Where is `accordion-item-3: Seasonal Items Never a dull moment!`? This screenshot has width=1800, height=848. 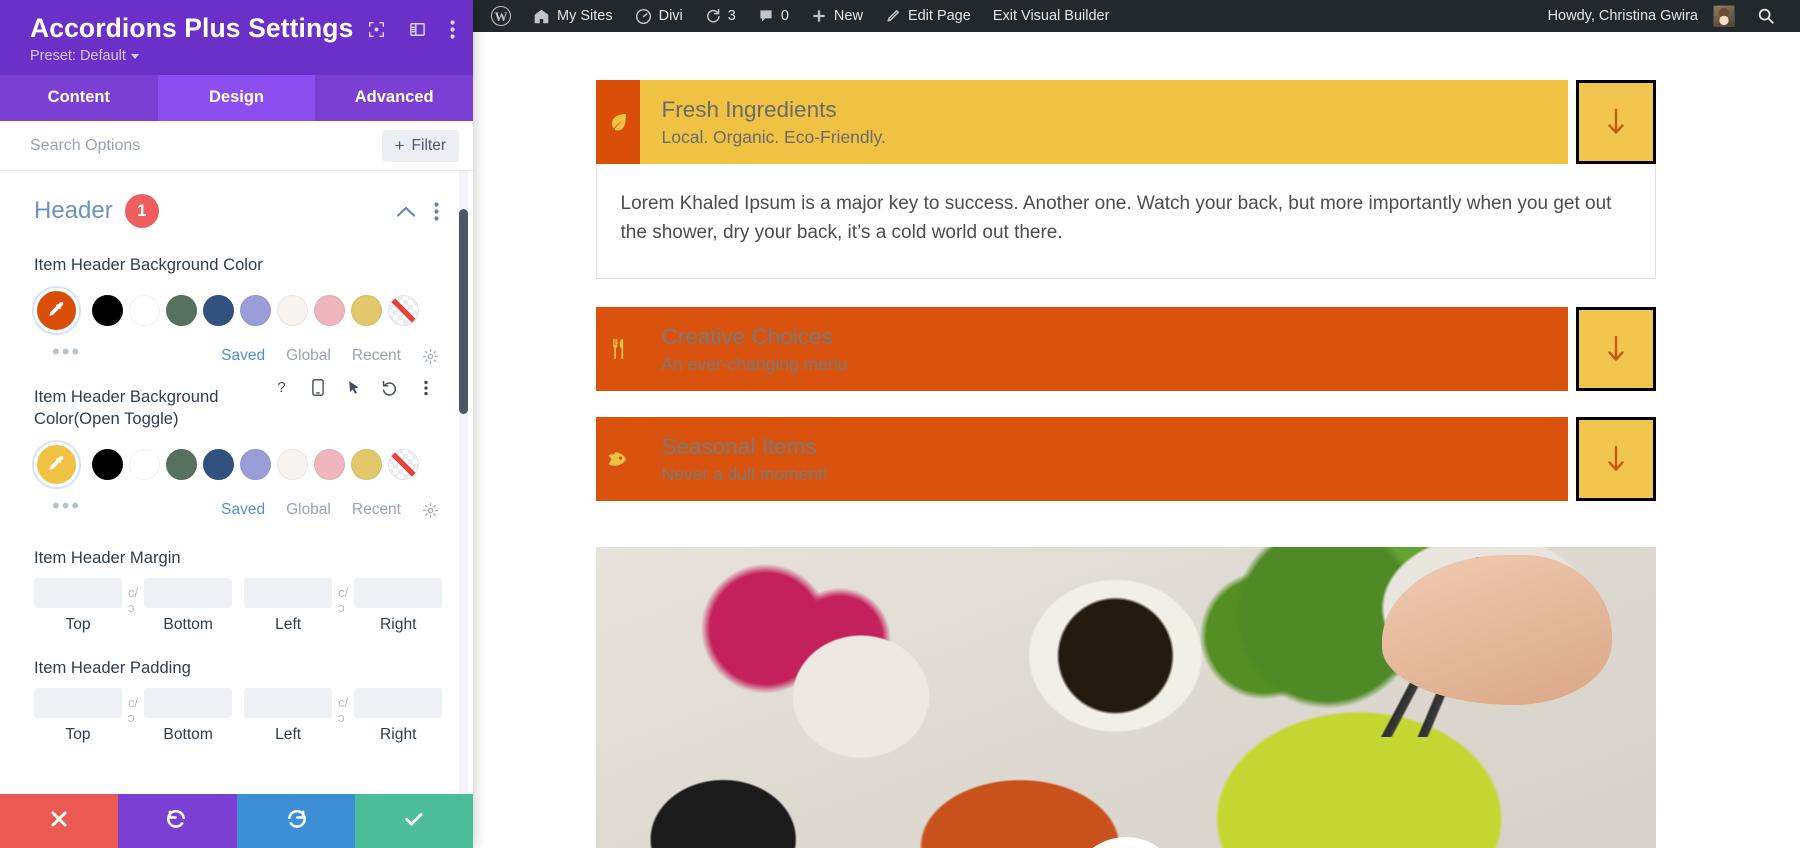
accordion-item-3: Seasonal Items Never a dull moment! is located at coordinates (1125, 458).